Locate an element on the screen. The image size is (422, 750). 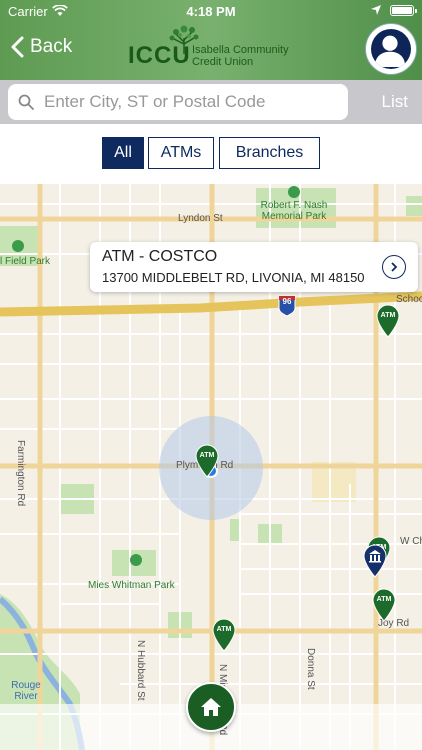
logo-line-2: Credit Union is located at coordinates (223, 62).